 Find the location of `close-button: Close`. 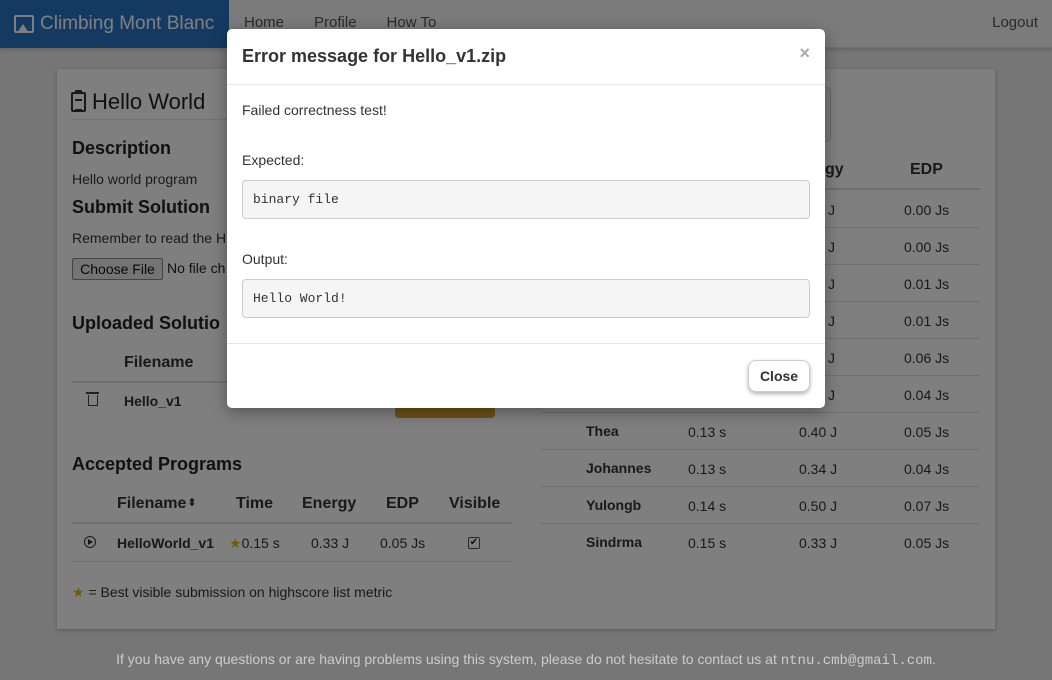

close-button: Close is located at coordinates (779, 376).